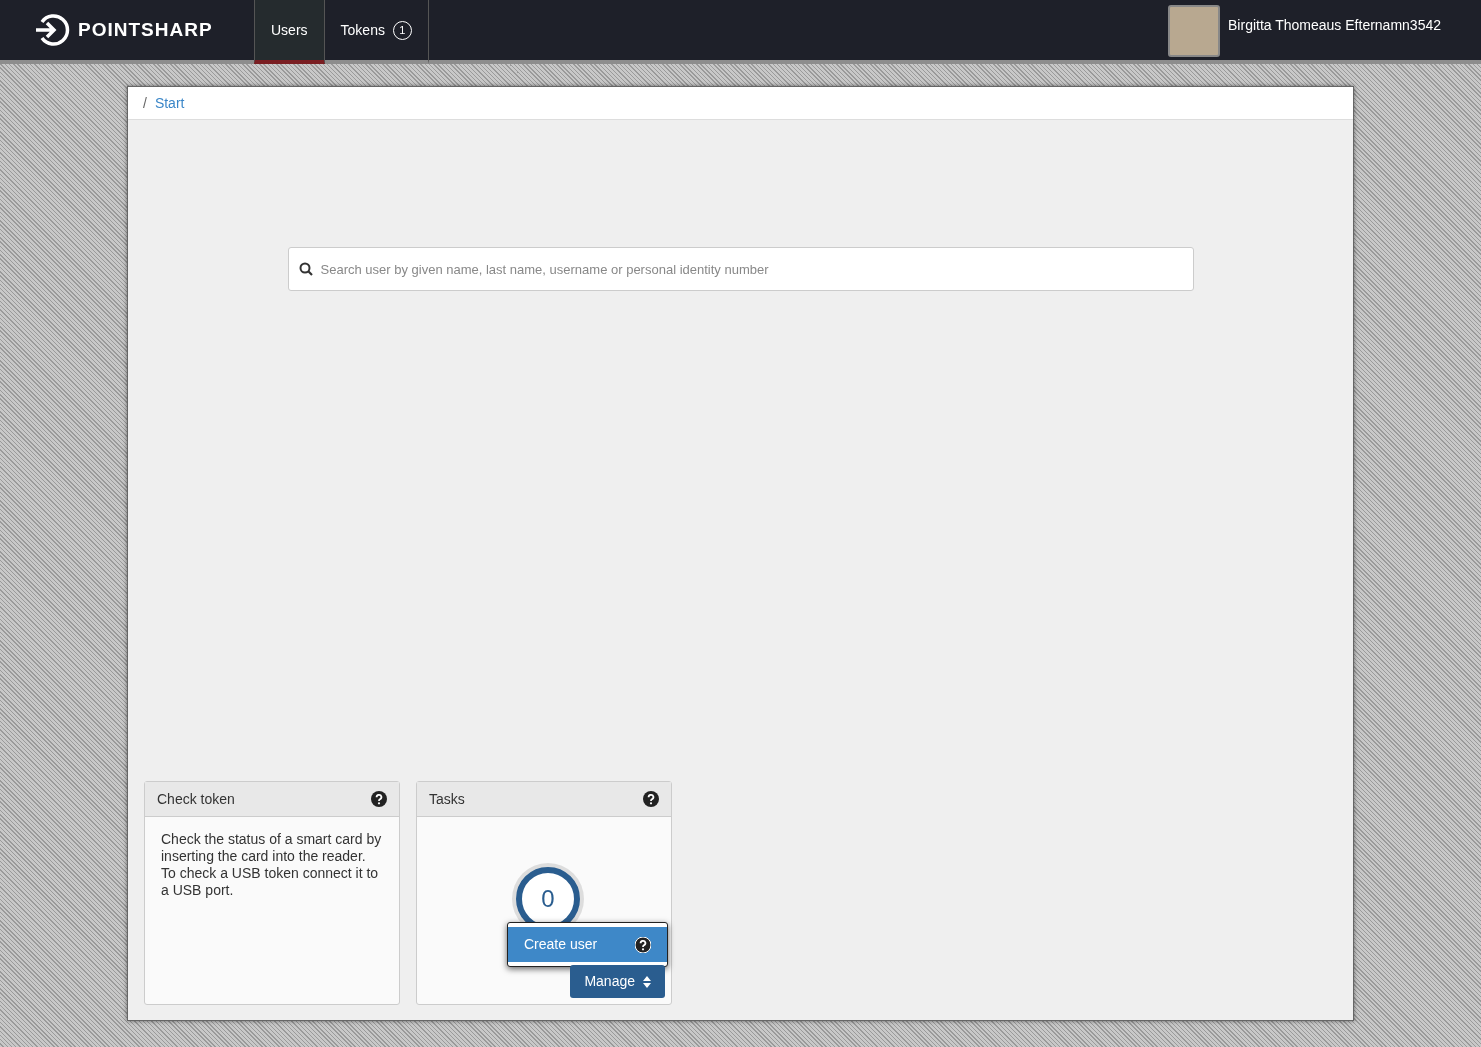 Image resolution: width=1481 pixels, height=1047 pixels. What do you see at coordinates (376, 32) in the screenshot?
I see `nav-tab: Tokens 1` at bounding box center [376, 32].